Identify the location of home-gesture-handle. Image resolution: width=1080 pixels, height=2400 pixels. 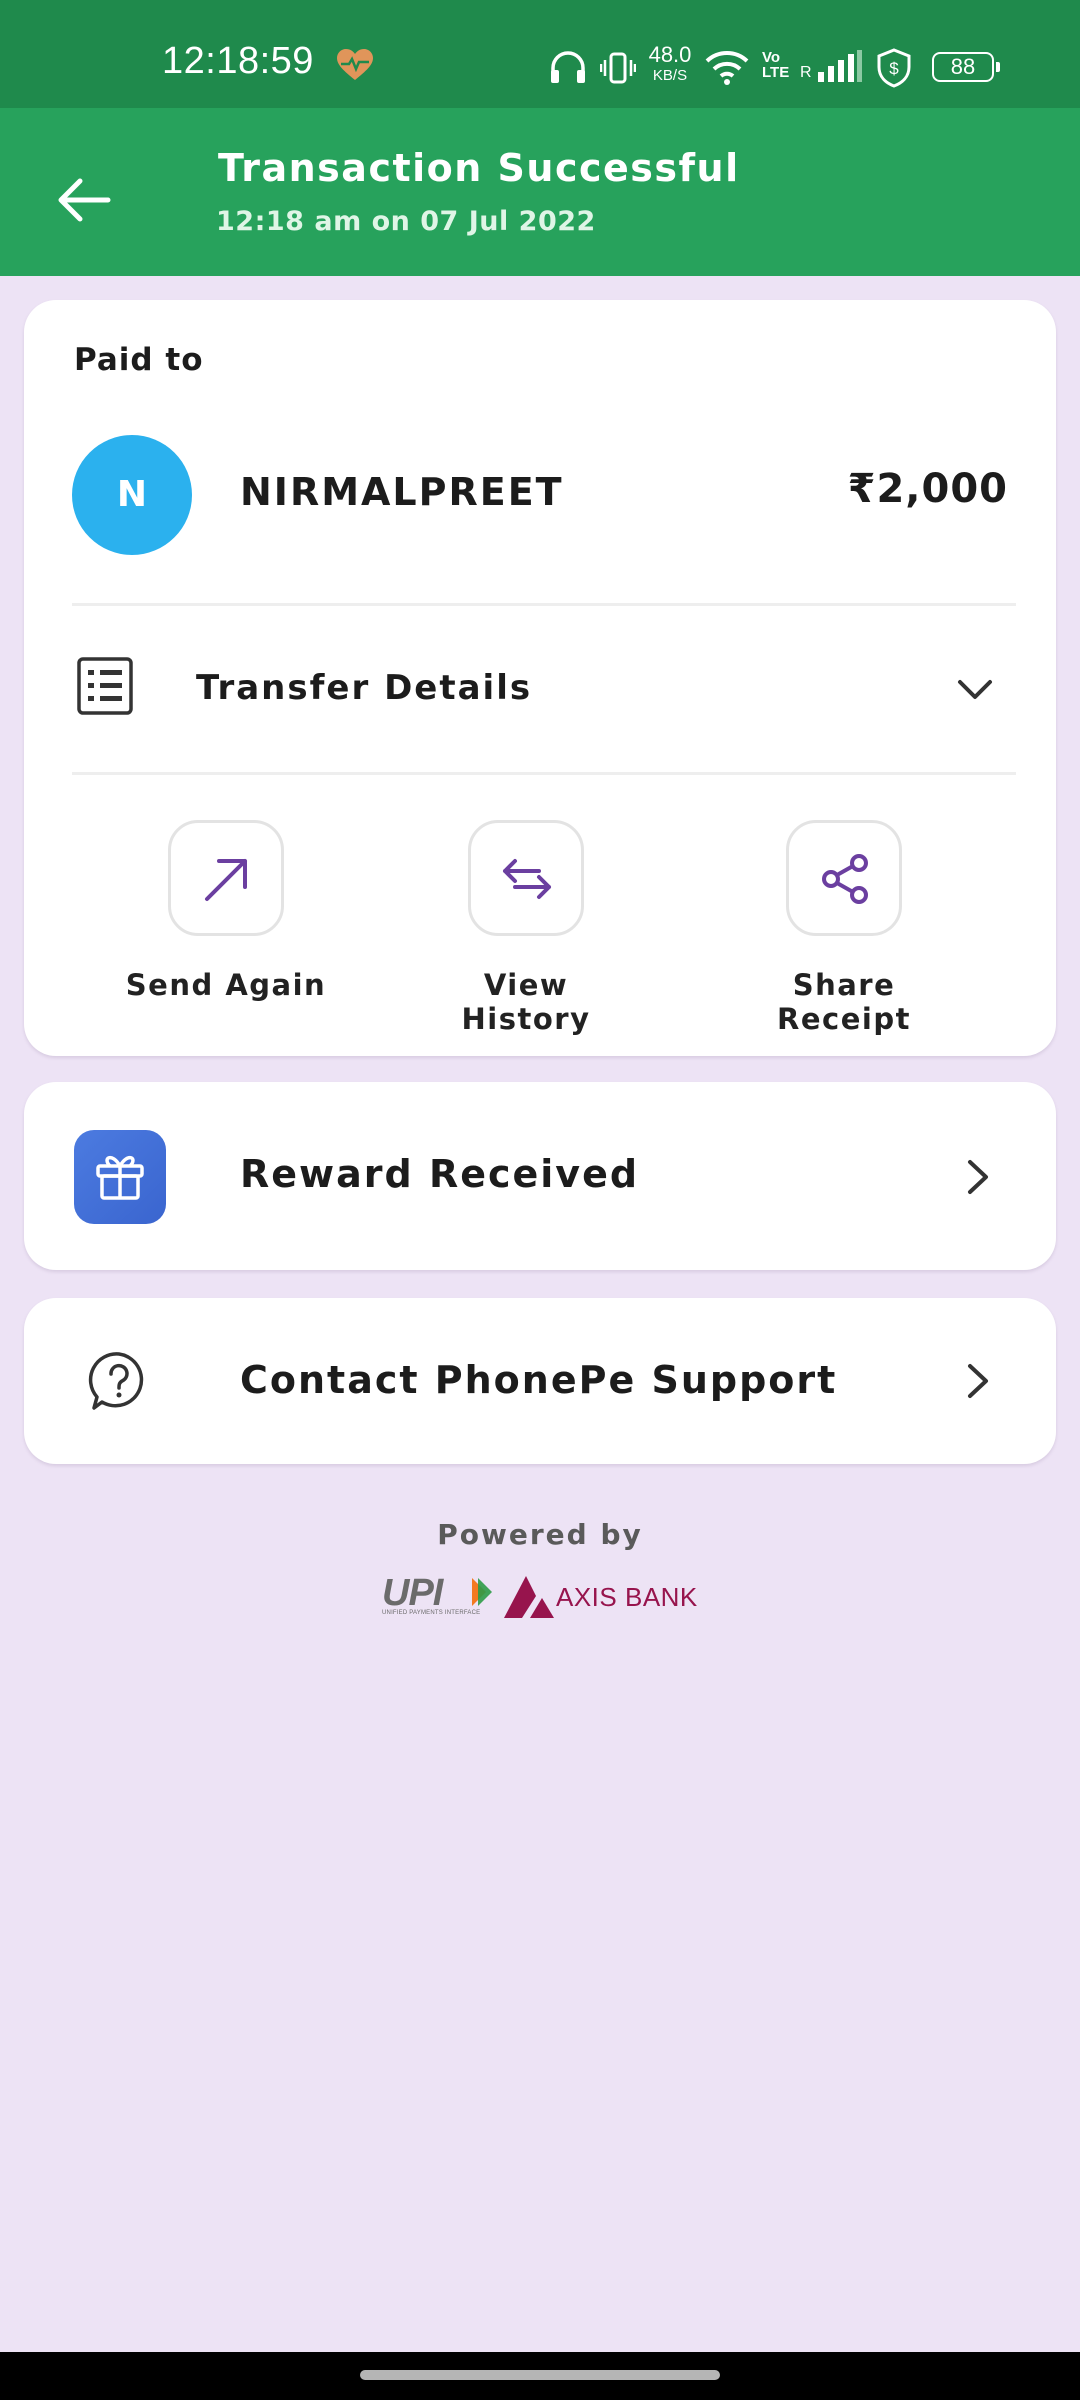
(540, 2375).